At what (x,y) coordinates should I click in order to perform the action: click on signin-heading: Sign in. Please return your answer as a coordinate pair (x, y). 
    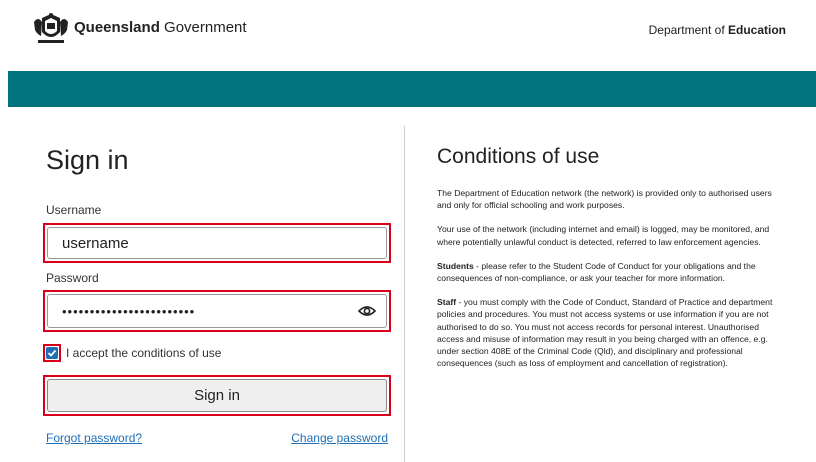
    Looking at the image, I should click on (87, 160).